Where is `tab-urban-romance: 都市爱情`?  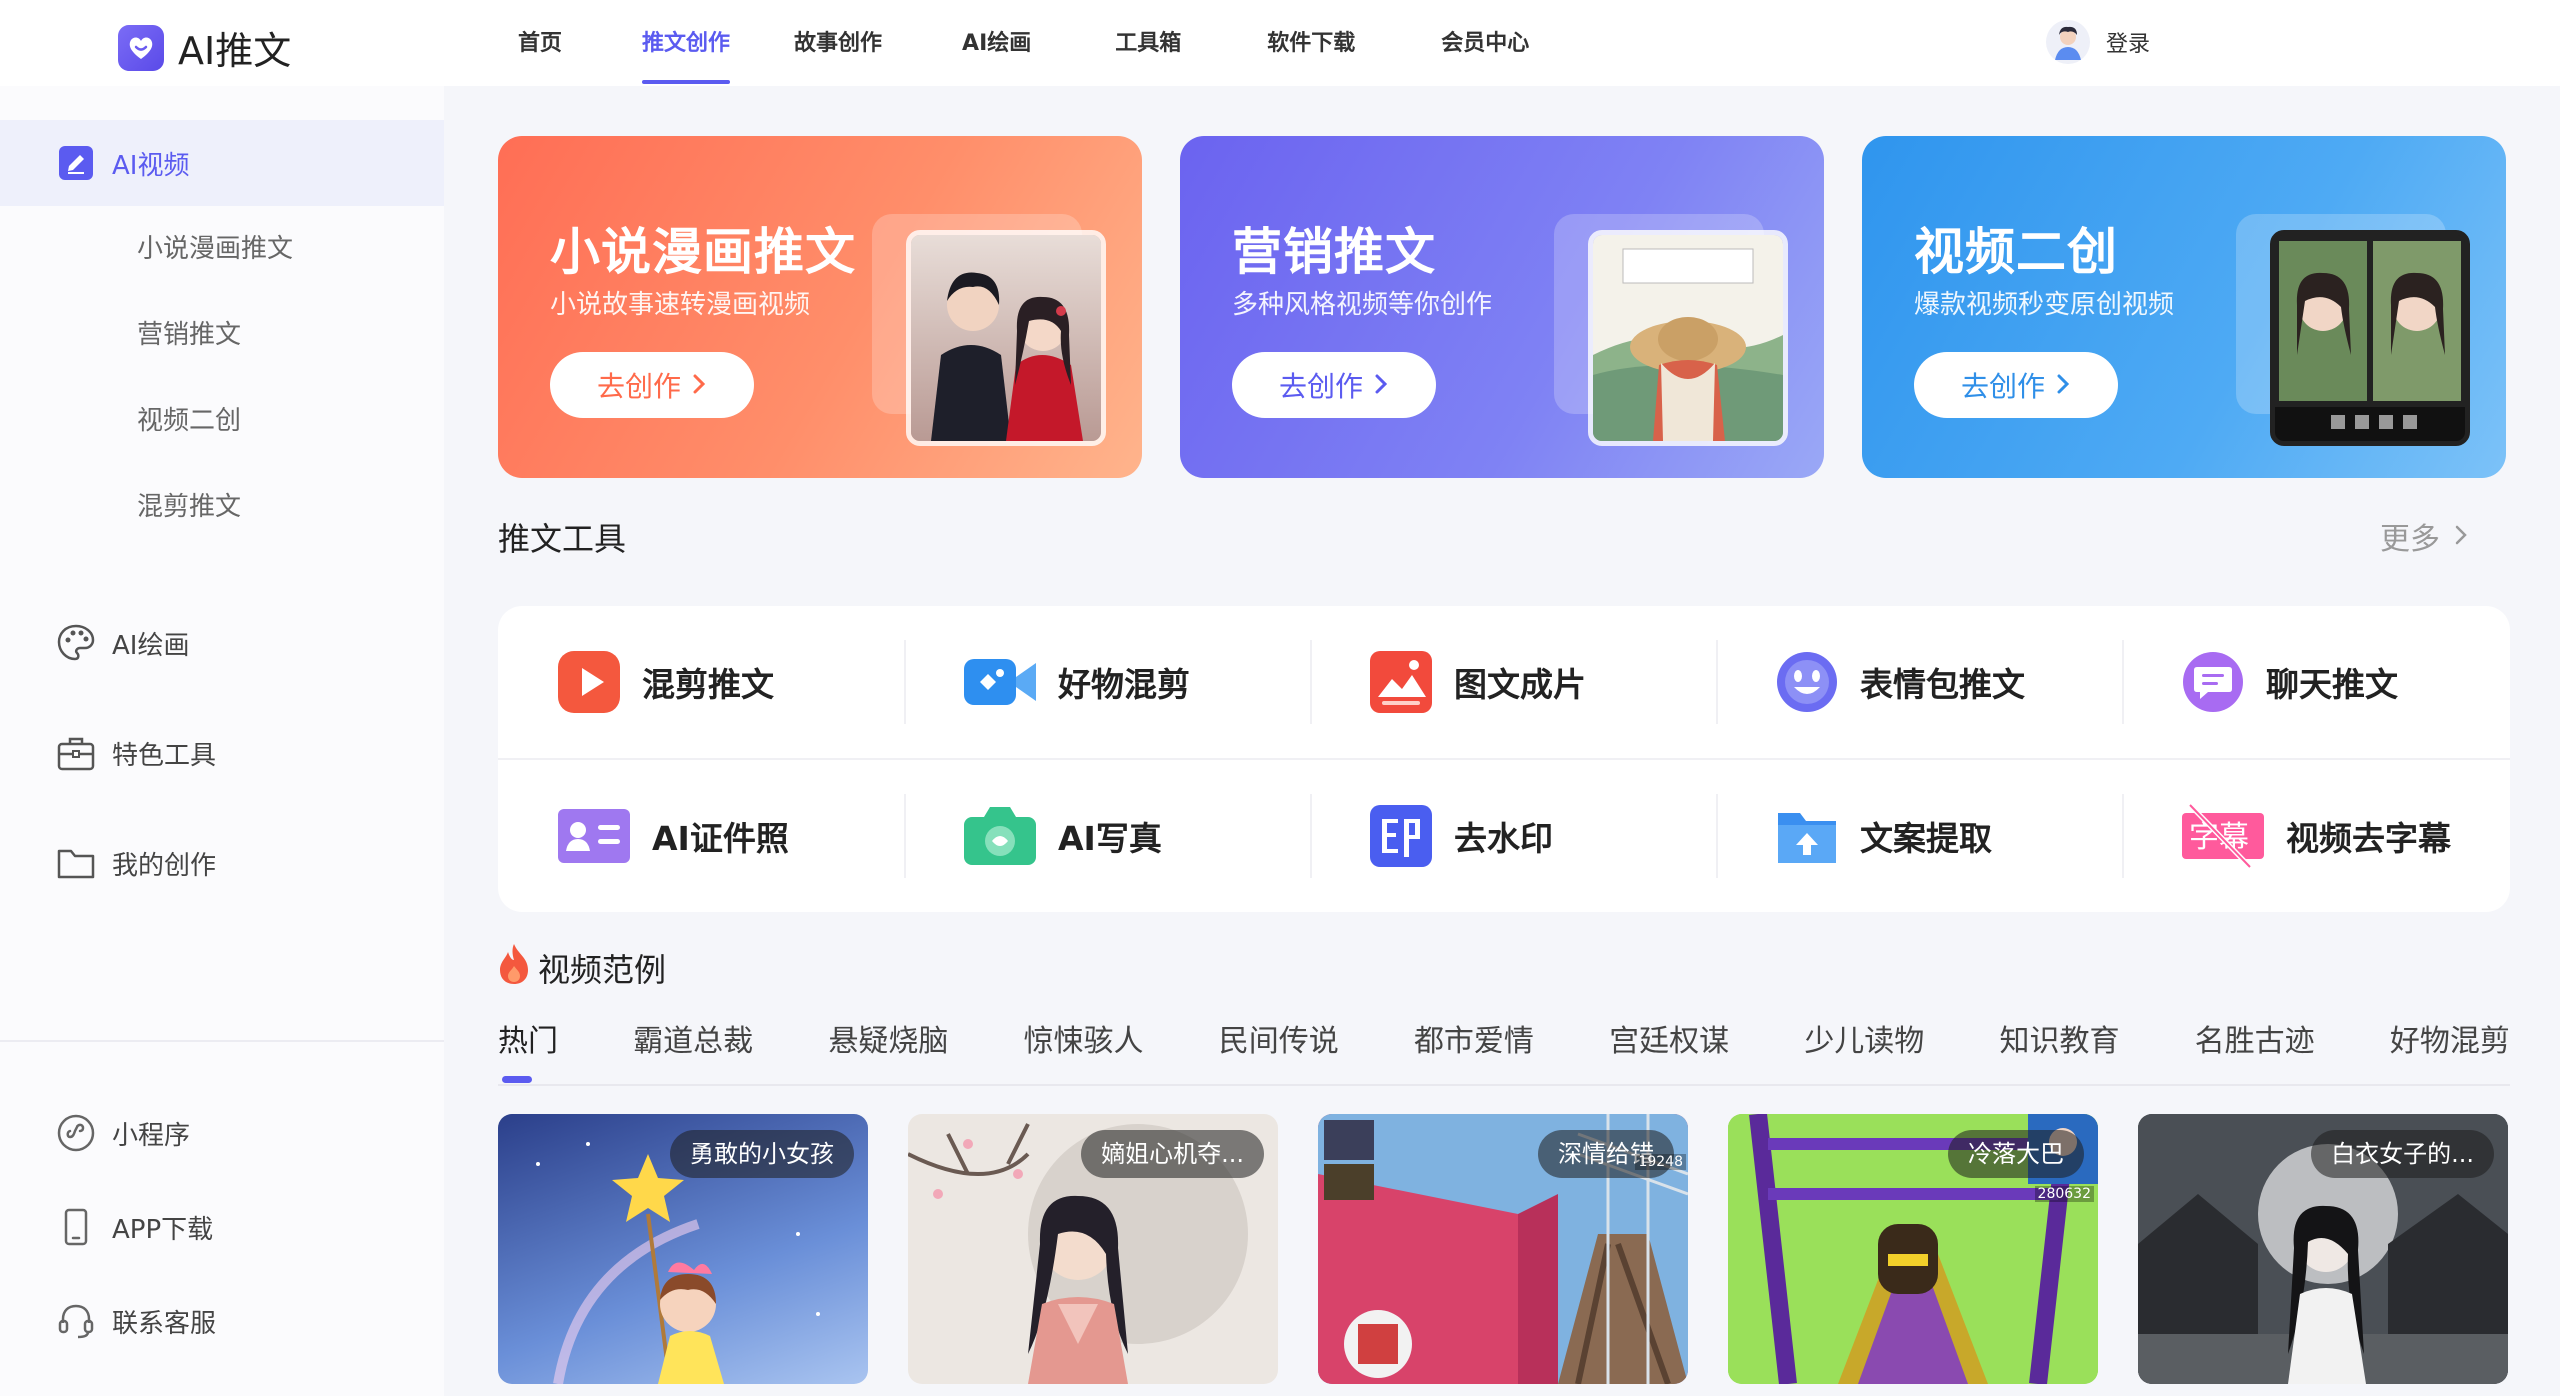
tab-urban-romance: 都市爱情 is located at coordinates (1474, 1038).